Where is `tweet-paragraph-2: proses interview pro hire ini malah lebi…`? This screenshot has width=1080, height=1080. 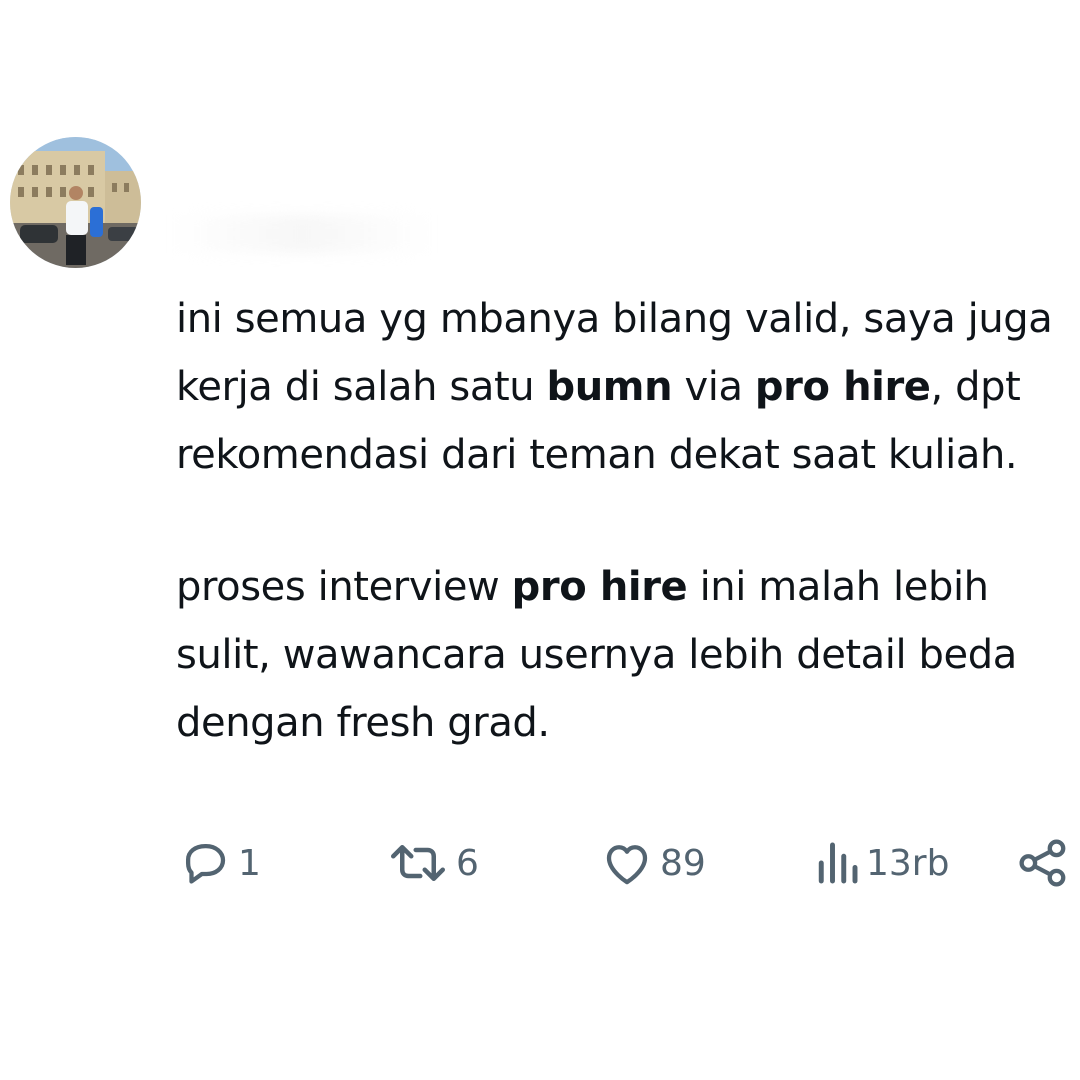
tweet-paragraph-2: proses interview pro hire ini malah lebi… is located at coordinates (596, 655).